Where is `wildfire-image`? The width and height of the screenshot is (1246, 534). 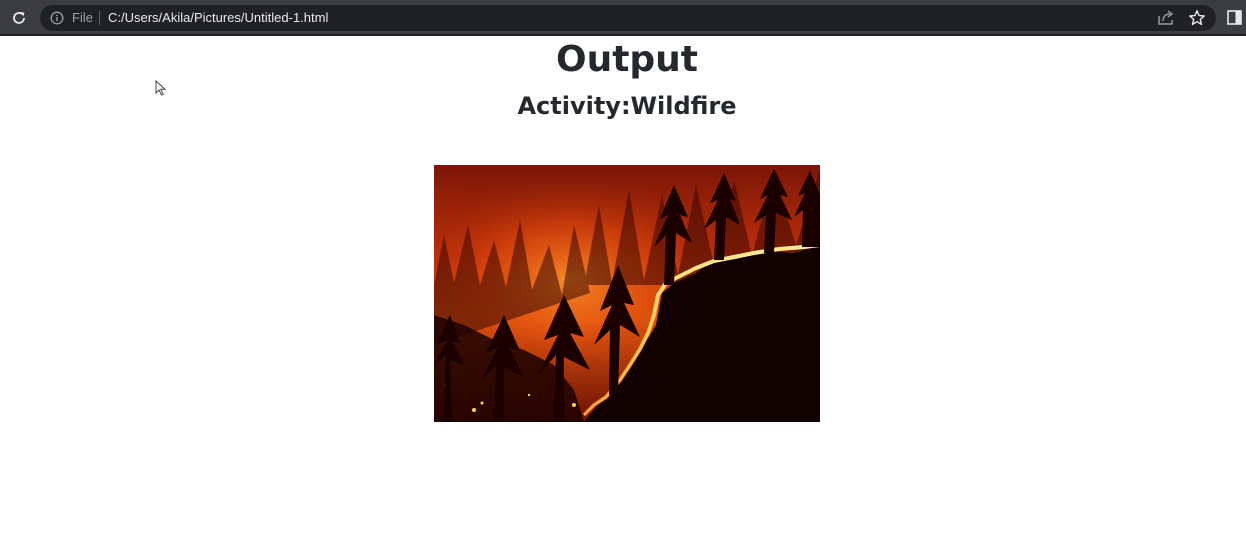
wildfire-image is located at coordinates (627, 293).